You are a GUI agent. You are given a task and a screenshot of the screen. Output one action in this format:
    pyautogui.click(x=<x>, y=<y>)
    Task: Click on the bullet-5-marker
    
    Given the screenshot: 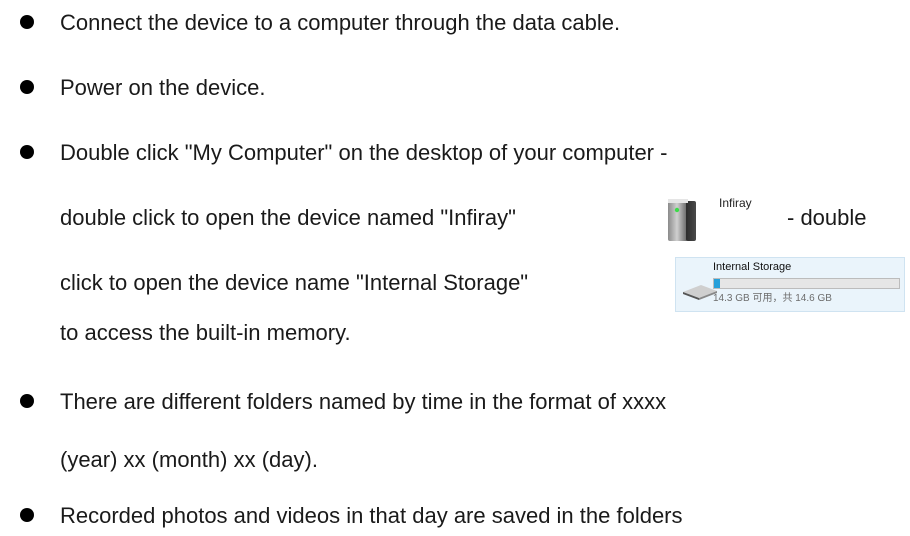 What is the action you would take?
    pyautogui.click(x=27, y=515)
    